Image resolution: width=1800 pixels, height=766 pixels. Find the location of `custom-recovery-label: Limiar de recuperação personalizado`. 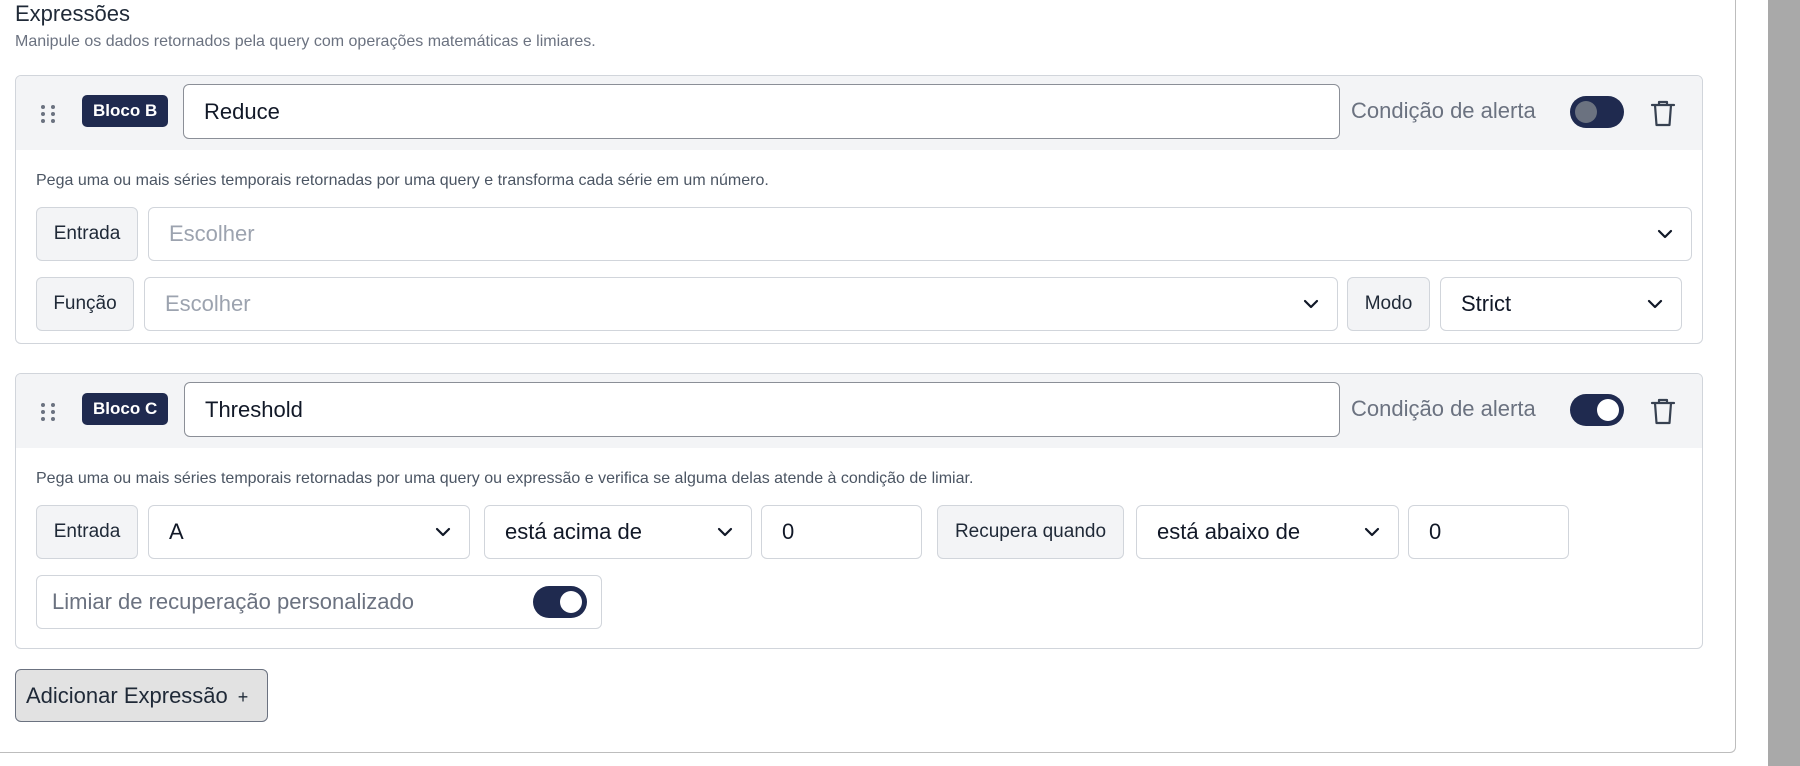

custom-recovery-label: Limiar de recuperação personalizado is located at coordinates (233, 601).